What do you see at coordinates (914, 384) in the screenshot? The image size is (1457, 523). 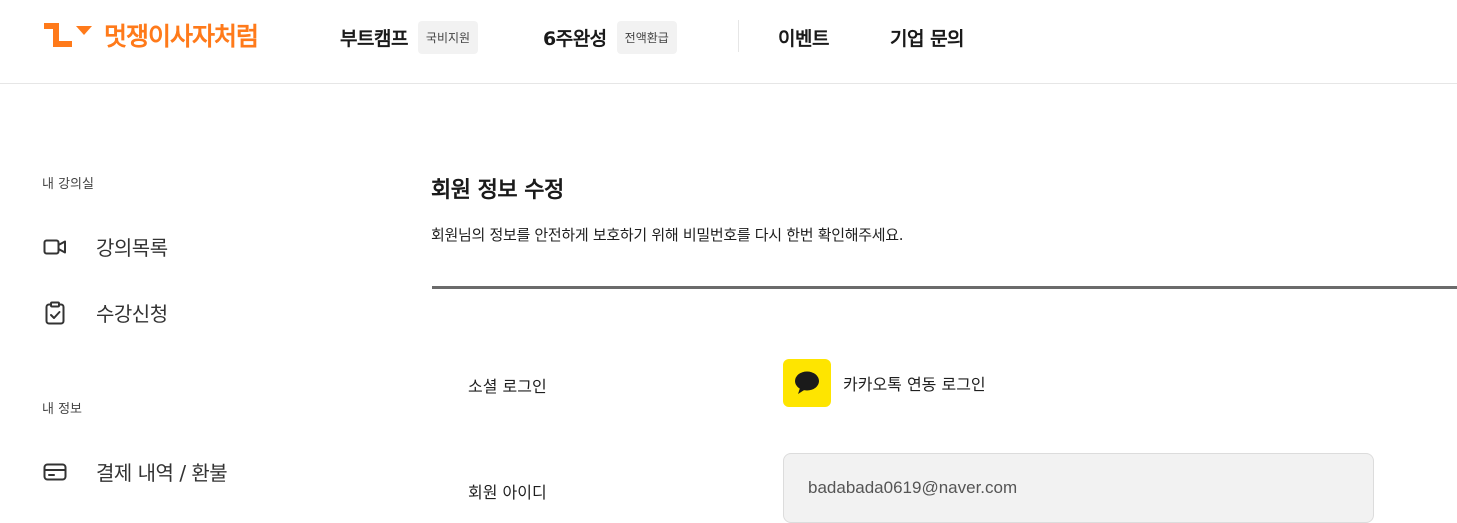 I see `kakao-login-text: 카카오톡 연동 로그인` at bounding box center [914, 384].